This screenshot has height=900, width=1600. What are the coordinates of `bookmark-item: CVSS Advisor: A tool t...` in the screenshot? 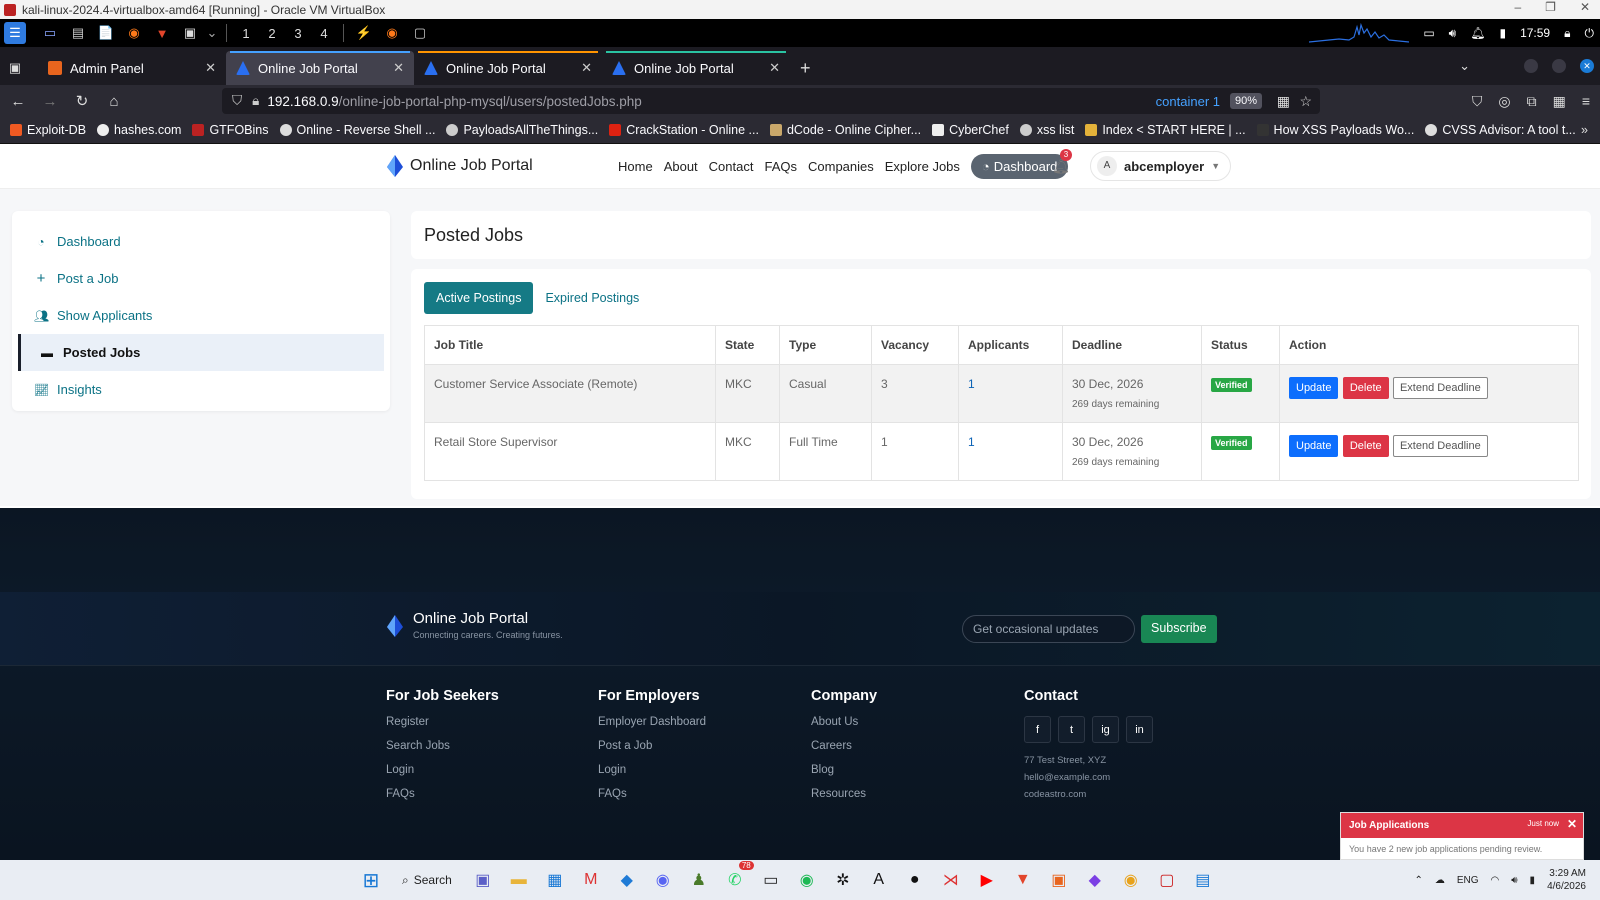 It's located at (1500, 130).